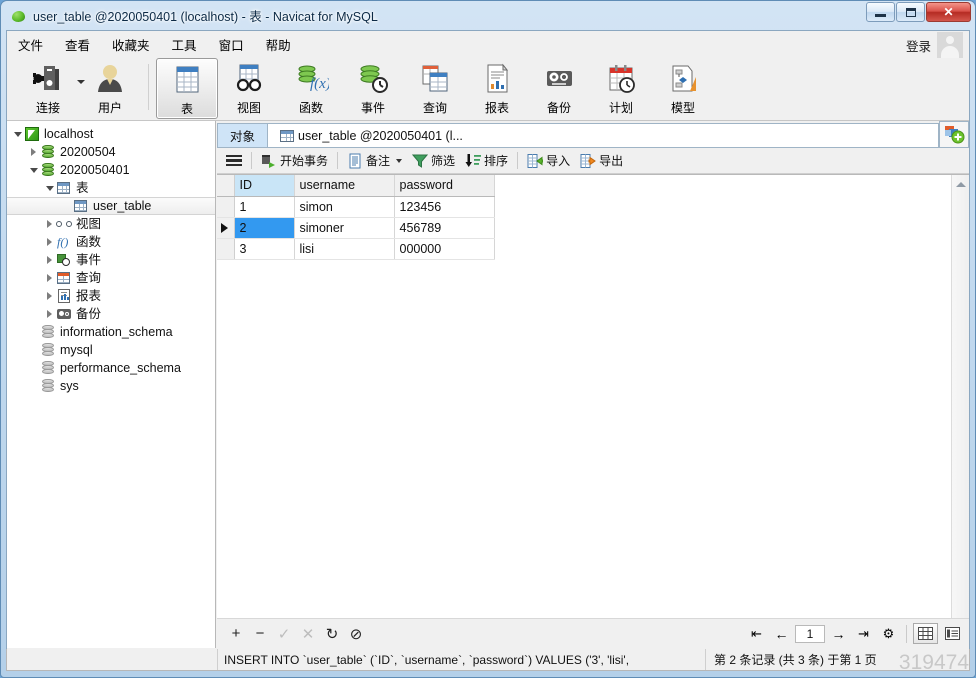 The width and height of the screenshot is (976, 678). Describe the element at coordinates (187, 88) in the screenshot. I see `toolbar-table: 表` at that location.